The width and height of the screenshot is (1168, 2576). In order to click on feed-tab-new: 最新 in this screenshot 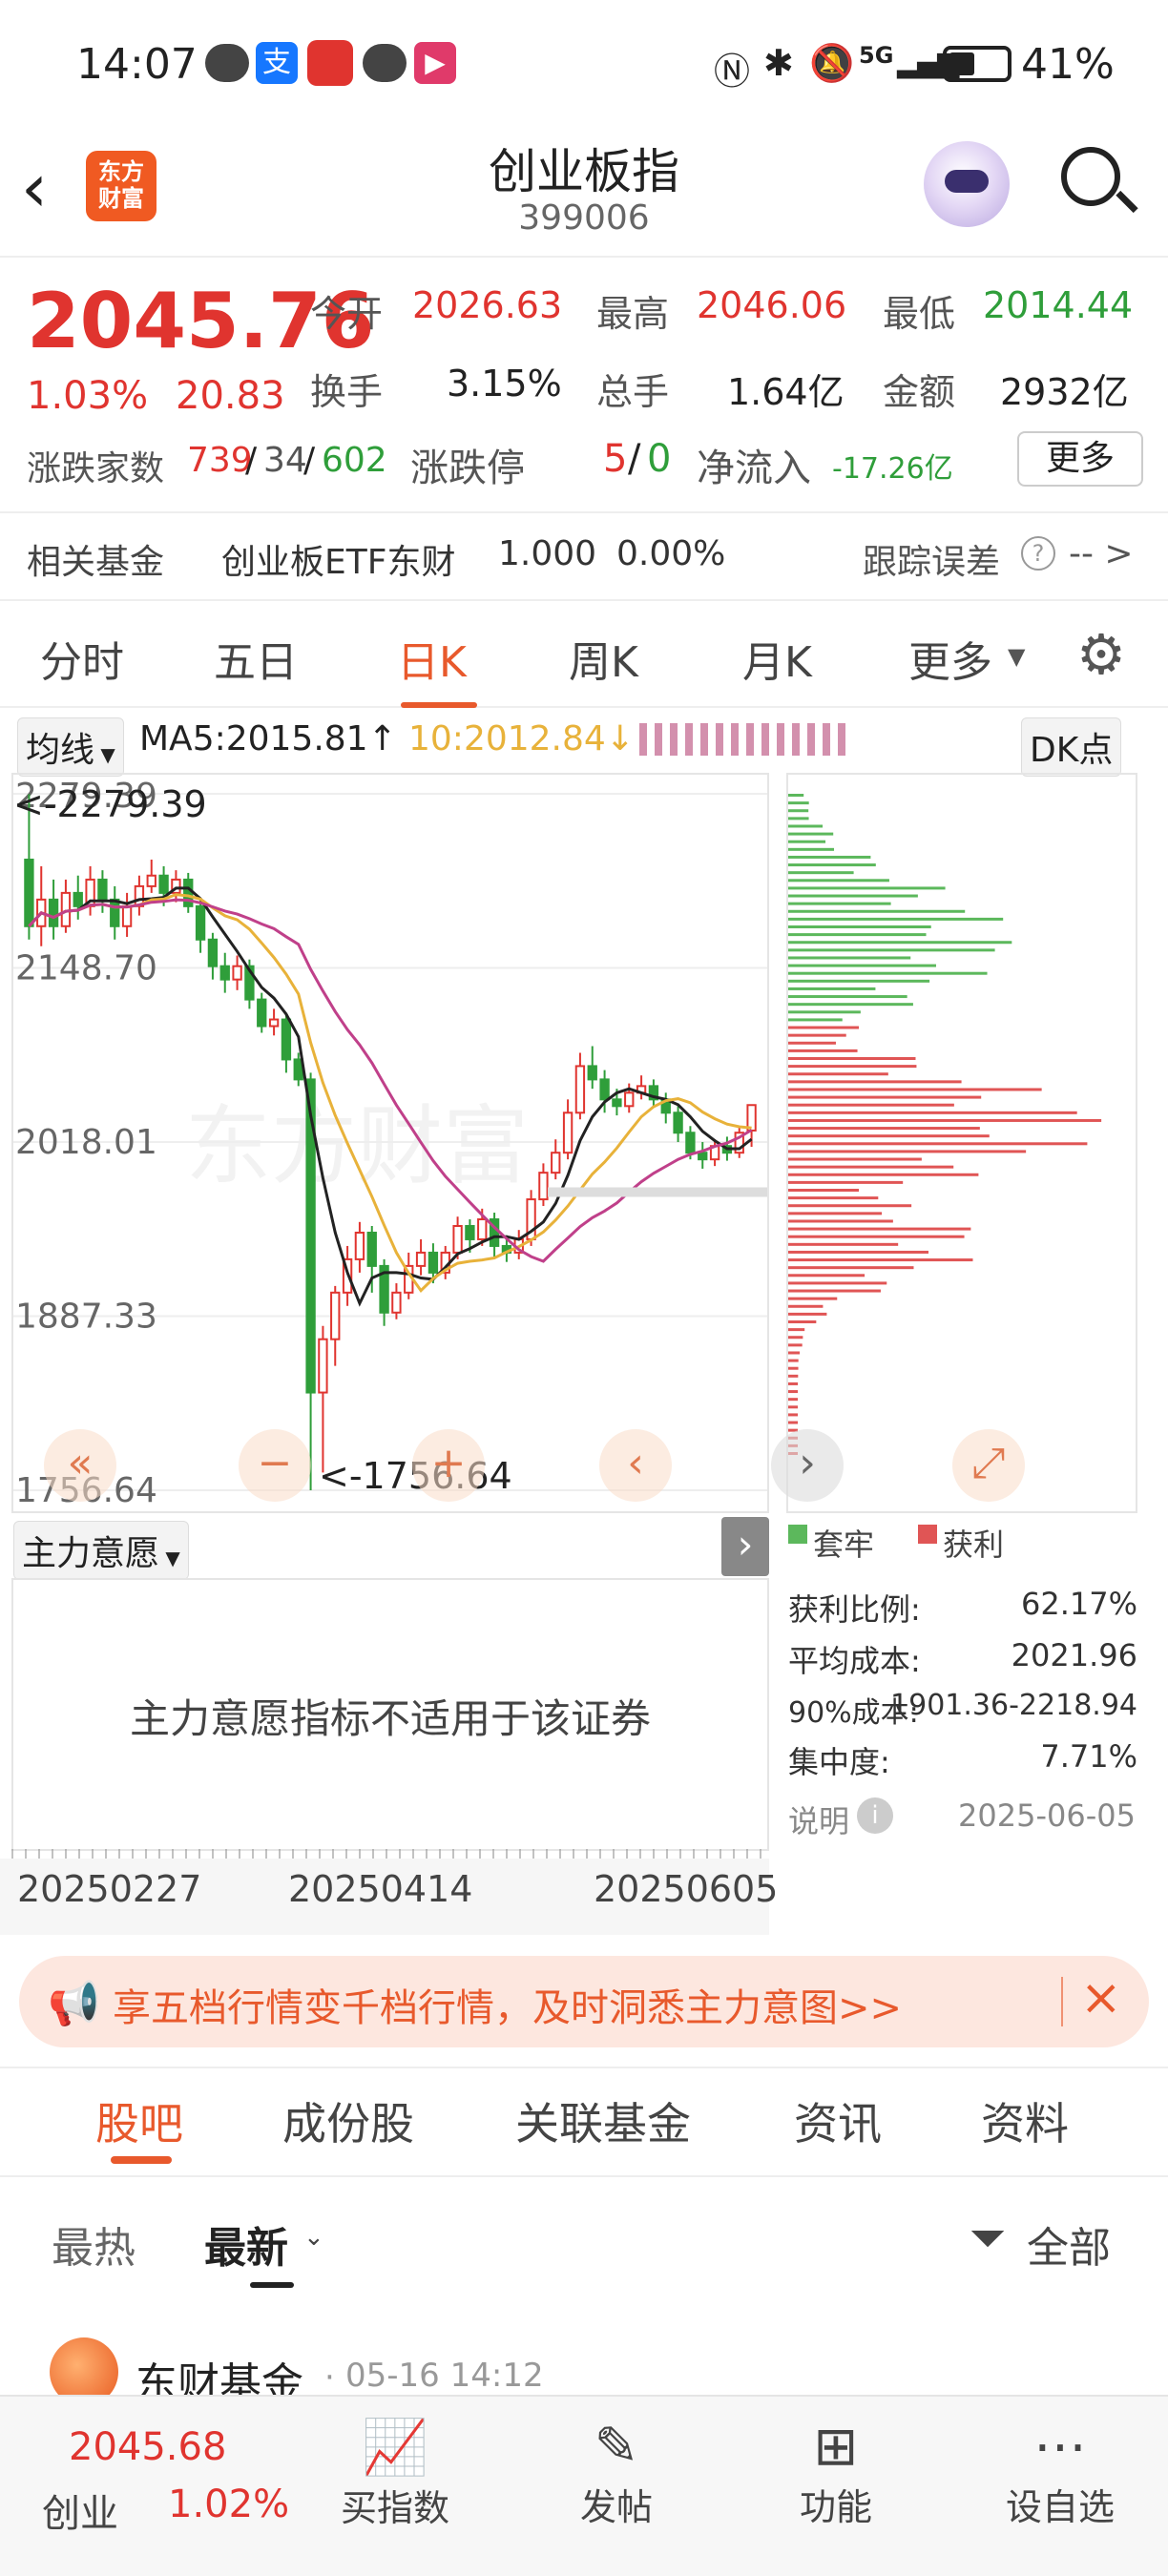, I will do `click(246, 2244)`.